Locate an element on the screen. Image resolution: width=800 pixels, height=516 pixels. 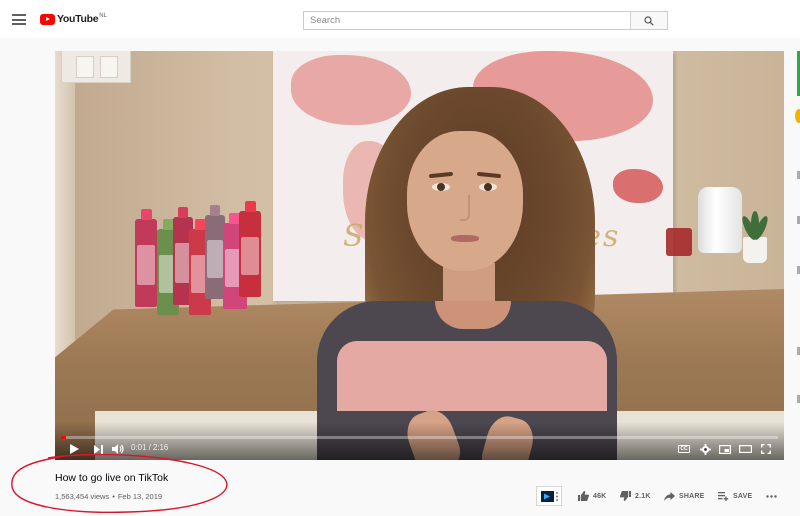
video-person-face is located at coordinates (465, 201).